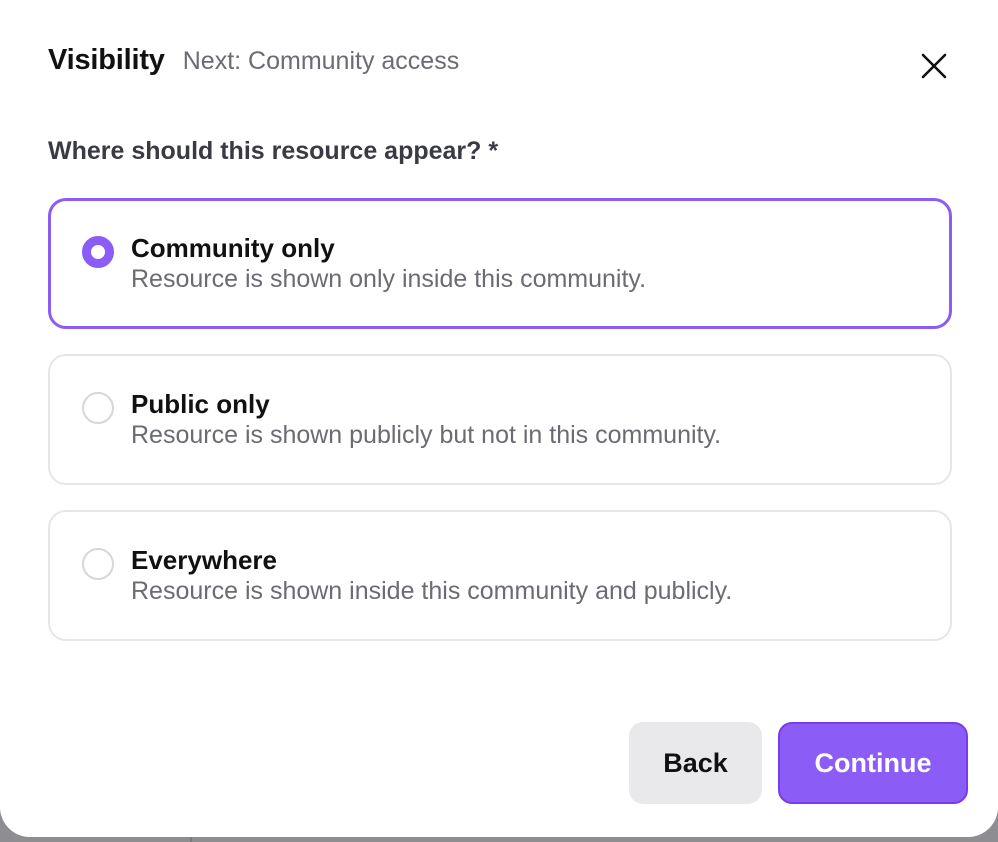 This screenshot has width=998, height=842. What do you see at coordinates (321, 61) in the screenshot?
I see `next-step-label: Next: Community access` at bounding box center [321, 61].